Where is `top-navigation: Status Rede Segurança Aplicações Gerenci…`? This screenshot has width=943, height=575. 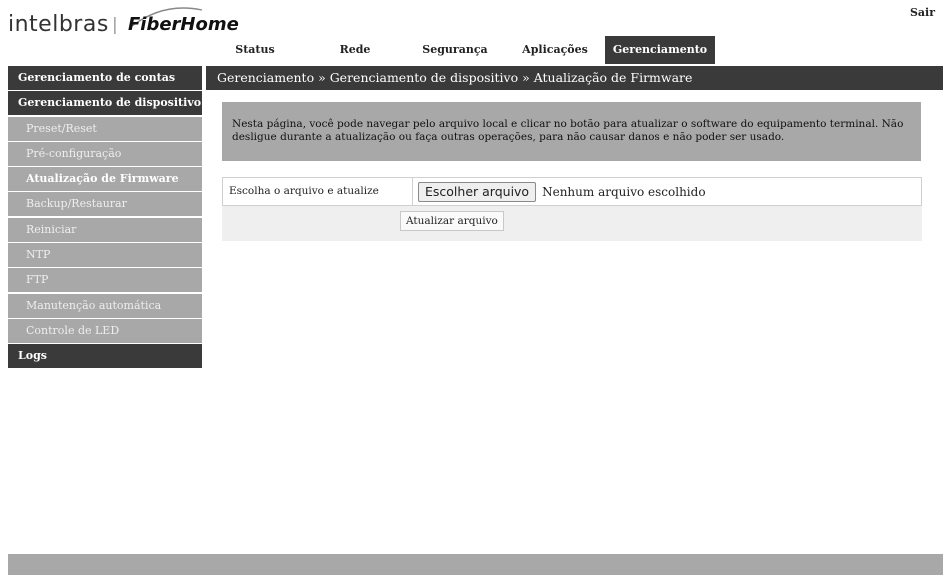 top-navigation: Status Rede Segurança Aplicações Gerenci… is located at coordinates (460, 50).